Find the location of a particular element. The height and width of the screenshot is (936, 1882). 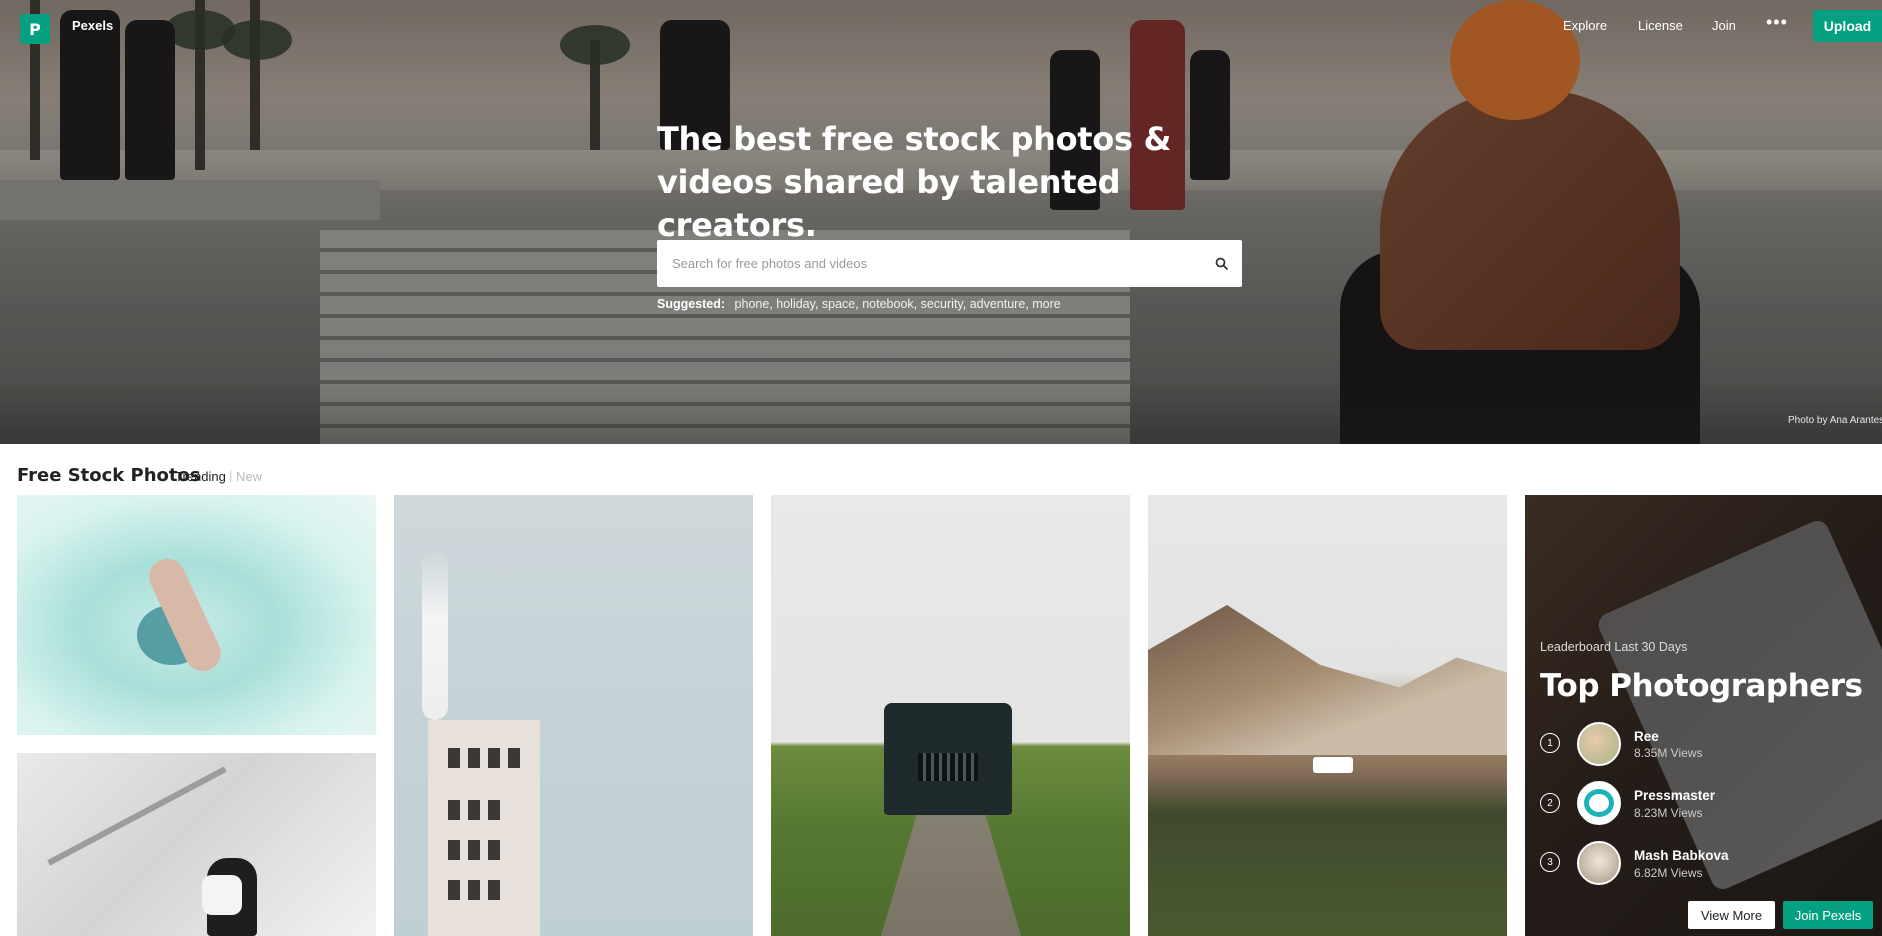

tab-new: New is located at coordinates (249, 476).